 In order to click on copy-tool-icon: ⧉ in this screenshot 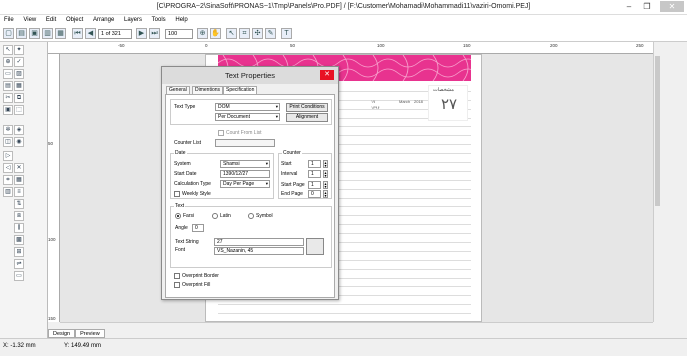, I will do `click(19, 98)`.